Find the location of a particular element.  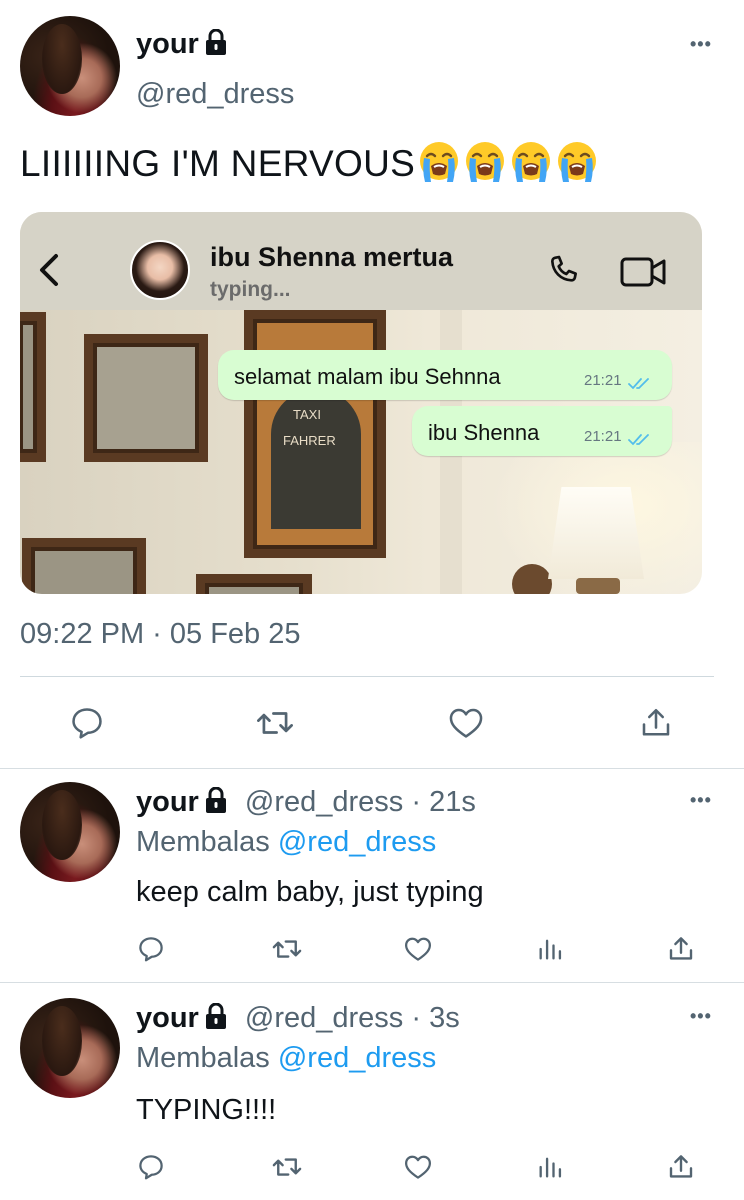

picture-sign-fahrer: FAHRER is located at coordinates (309, 440).